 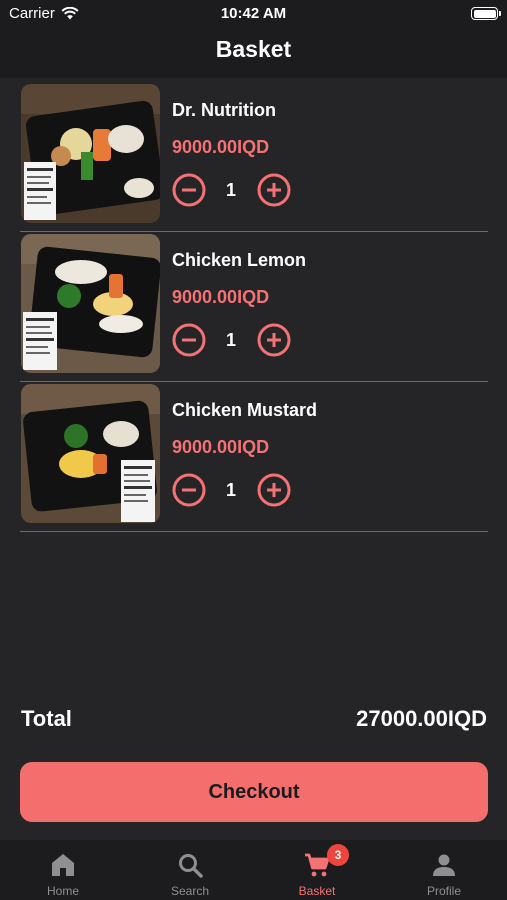 I want to click on checkout-label: Checkout, so click(x=254, y=791).